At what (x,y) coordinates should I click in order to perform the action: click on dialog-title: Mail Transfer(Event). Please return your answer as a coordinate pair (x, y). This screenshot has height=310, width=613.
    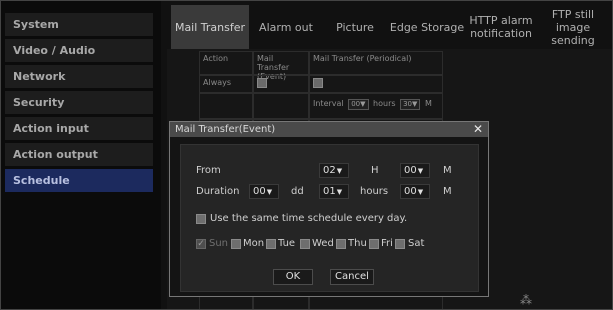
    Looking at the image, I should click on (329, 129).